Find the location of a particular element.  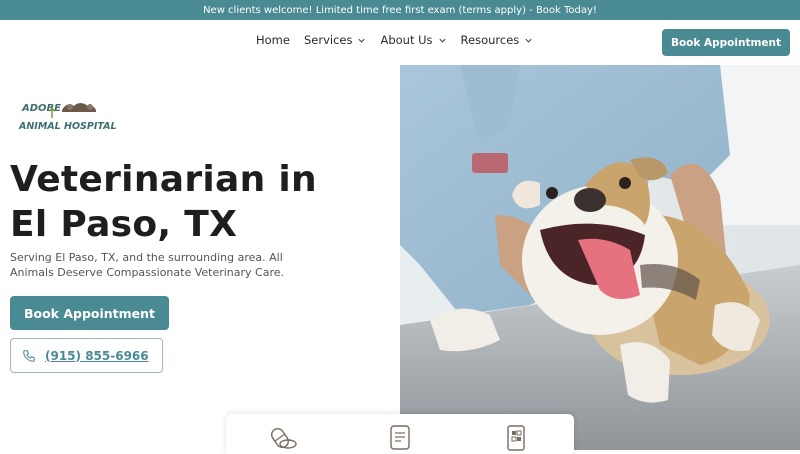

phone-number: (915) 855-6966 is located at coordinates (97, 355).